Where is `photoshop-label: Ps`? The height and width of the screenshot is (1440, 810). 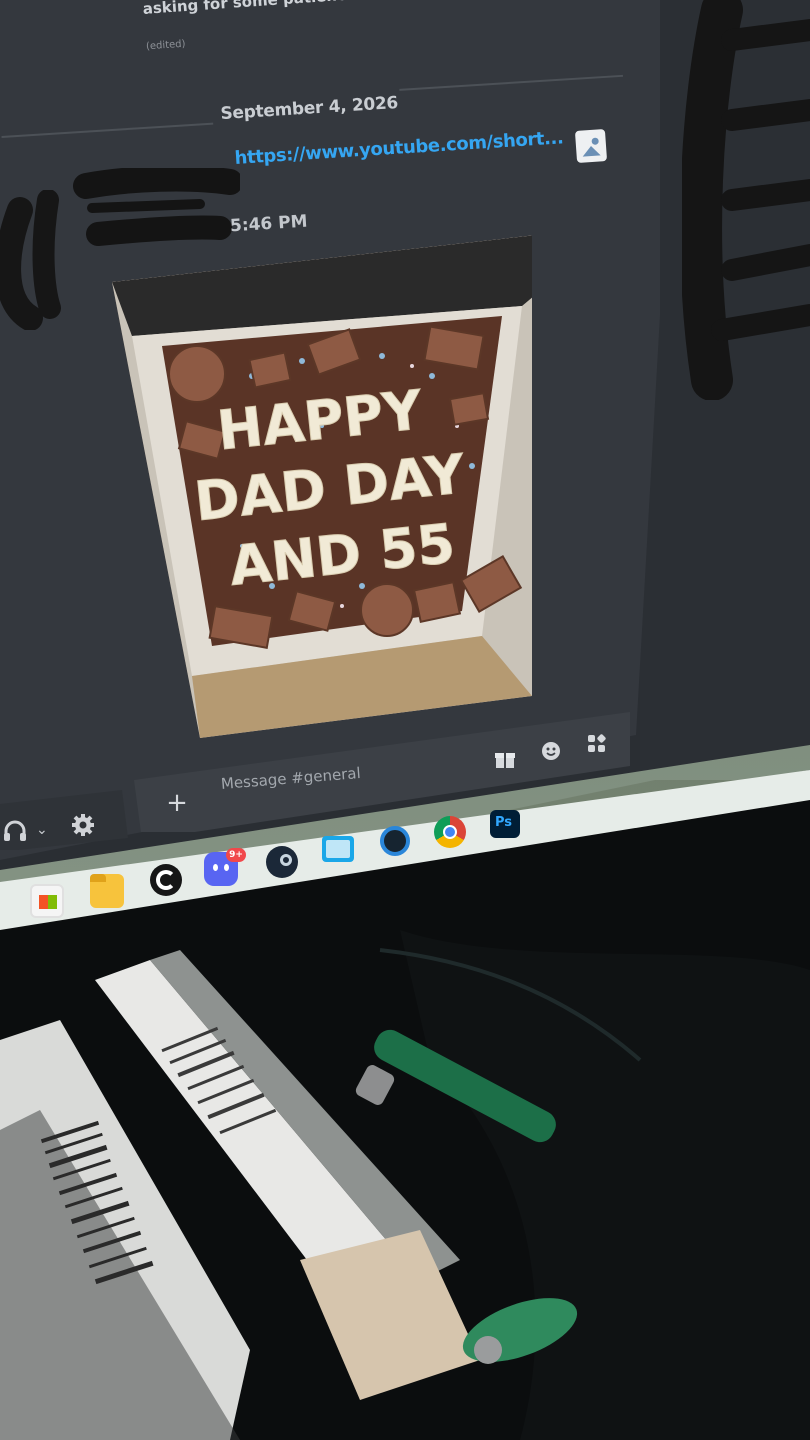 photoshop-label: Ps is located at coordinates (504, 822).